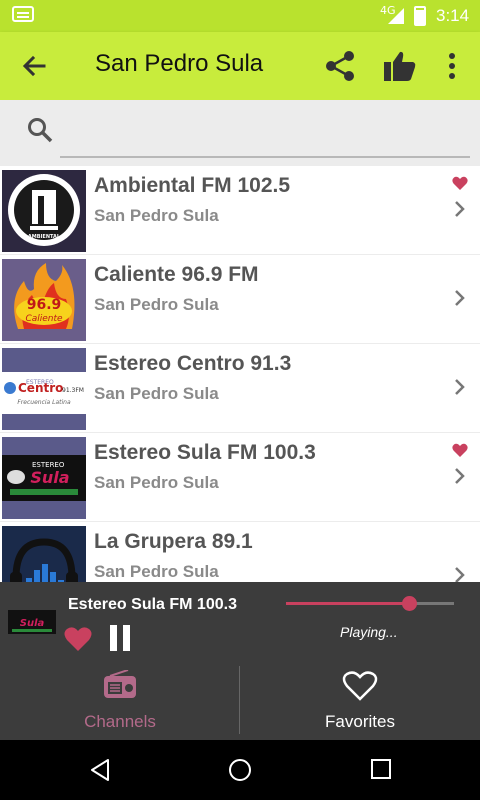 This screenshot has height=800, width=480. What do you see at coordinates (120, 700) in the screenshot?
I see `tab-channels: Channels` at bounding box center [120, 700].